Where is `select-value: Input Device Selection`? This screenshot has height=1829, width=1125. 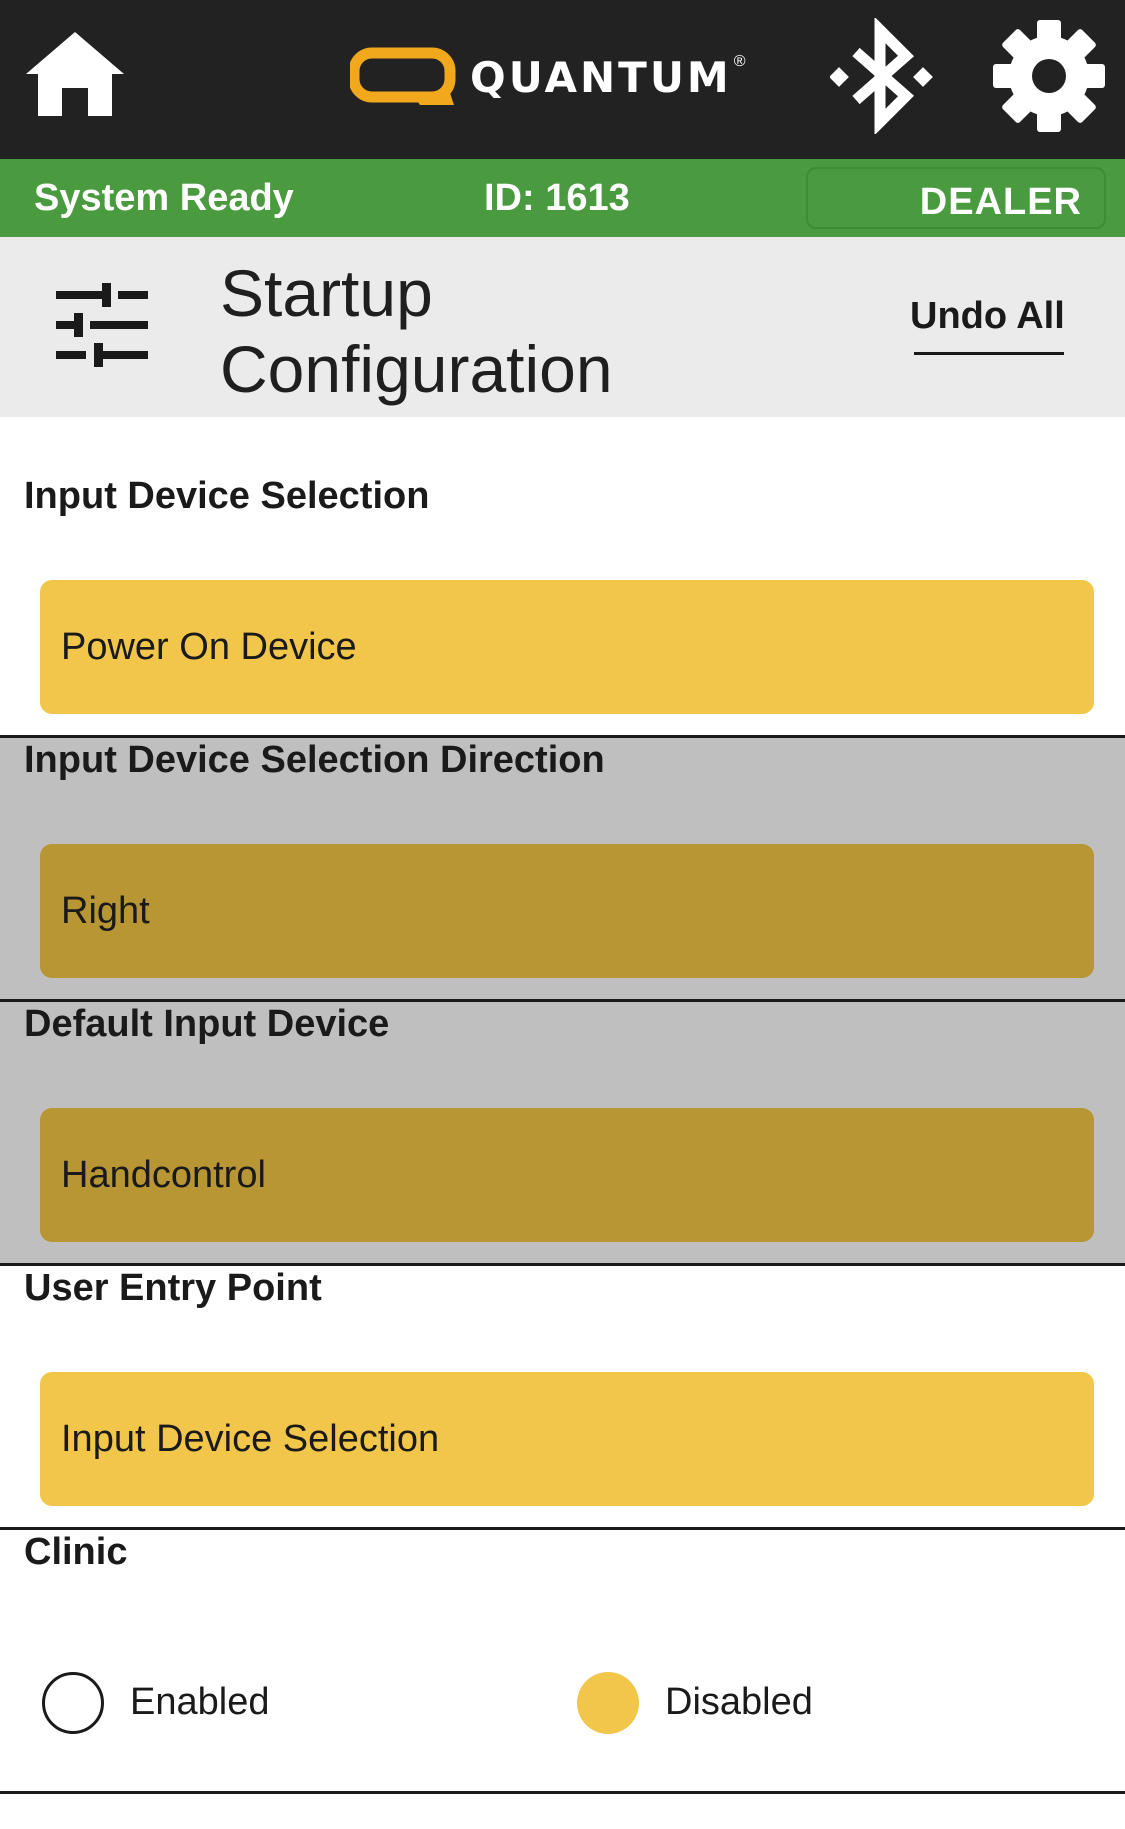
select-value: Input Device Selection is located at coordinates (250, 1439).